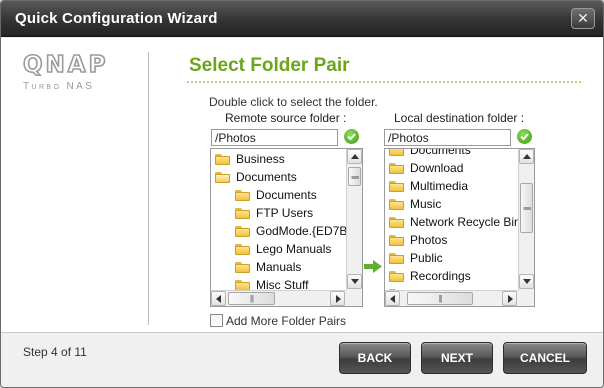  I want to click on window-title: Quick Configuration Wizard, so click(116, 18).